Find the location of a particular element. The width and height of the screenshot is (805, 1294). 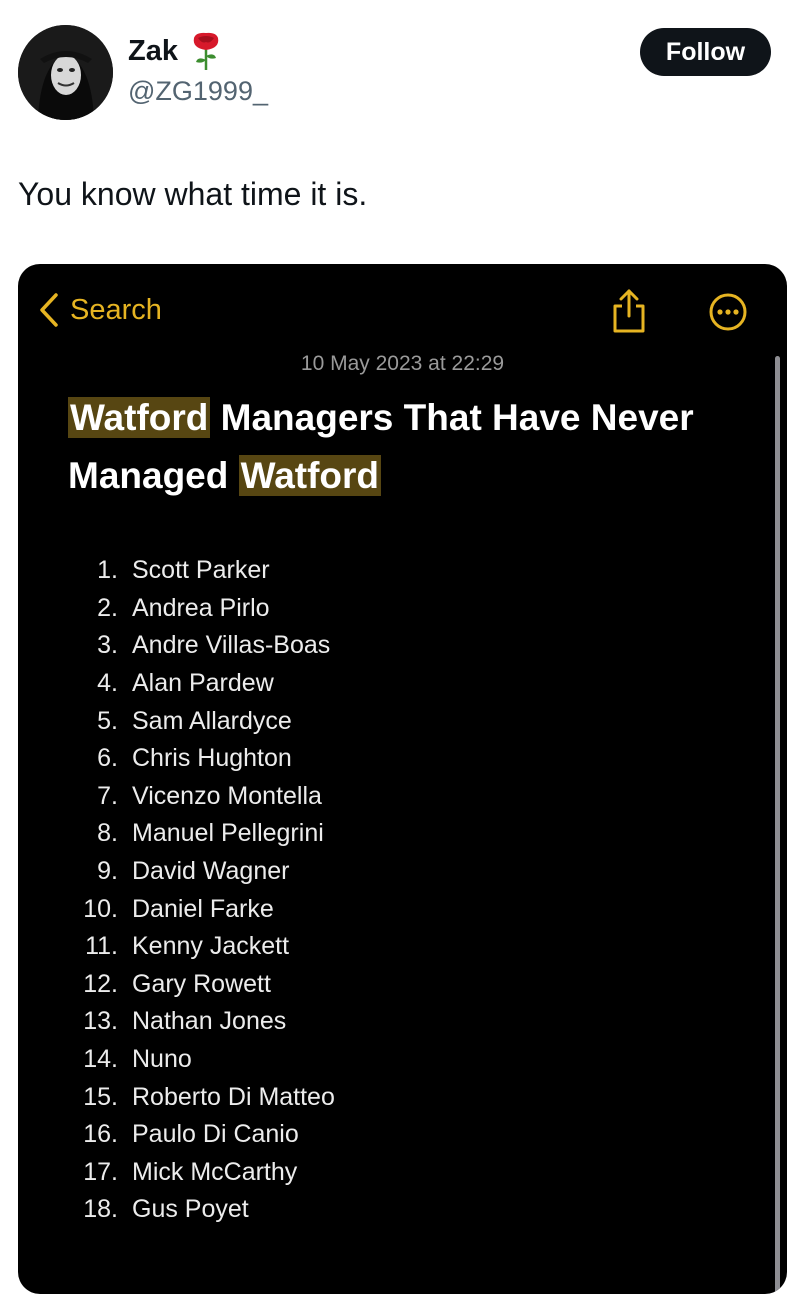

list-item: 2. Andrea Pirlo is located at coordinates (196, 609).